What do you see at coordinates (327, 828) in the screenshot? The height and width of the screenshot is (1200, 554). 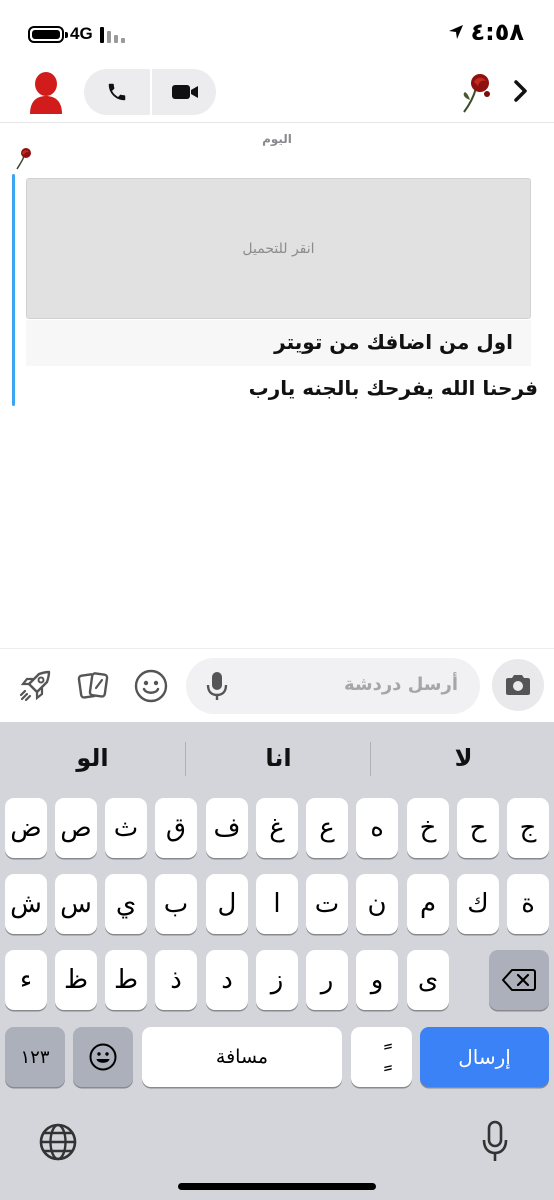 I see `key: ع` at bounding box center [327, 828].